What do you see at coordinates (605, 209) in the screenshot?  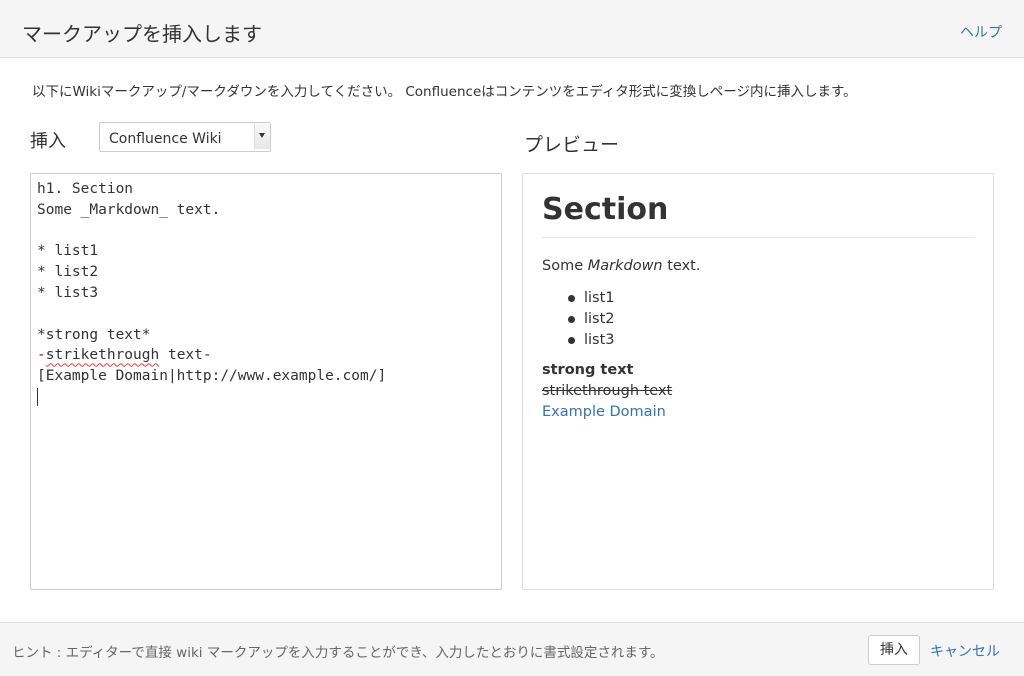 I see `preview-heading: Section` at bounding box center [605, 209].